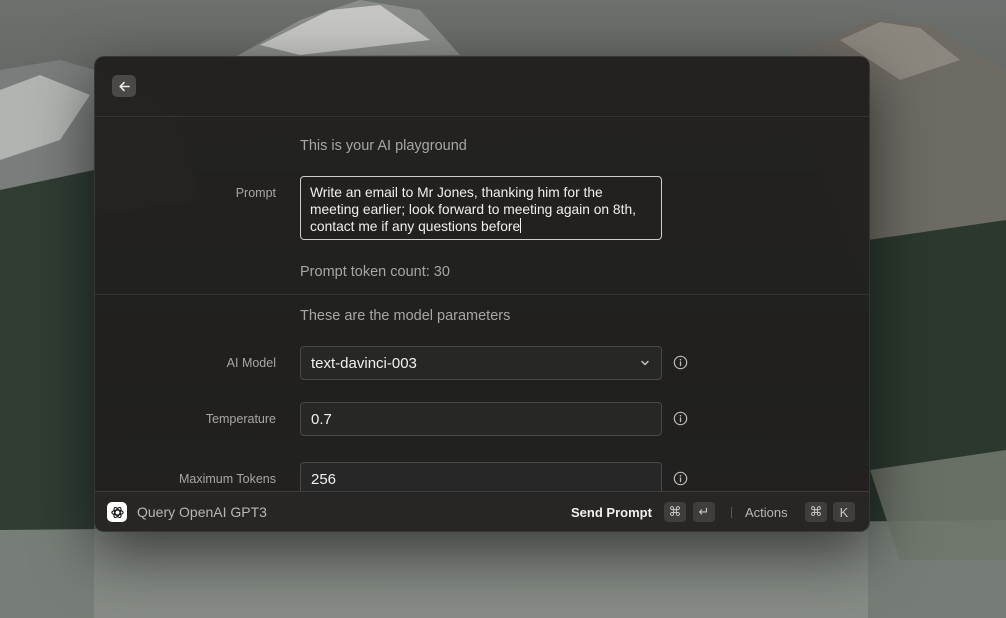 This screenshot has width=1006, height=618. I want to click on max-tokens-input: 256, so click(481, 476).